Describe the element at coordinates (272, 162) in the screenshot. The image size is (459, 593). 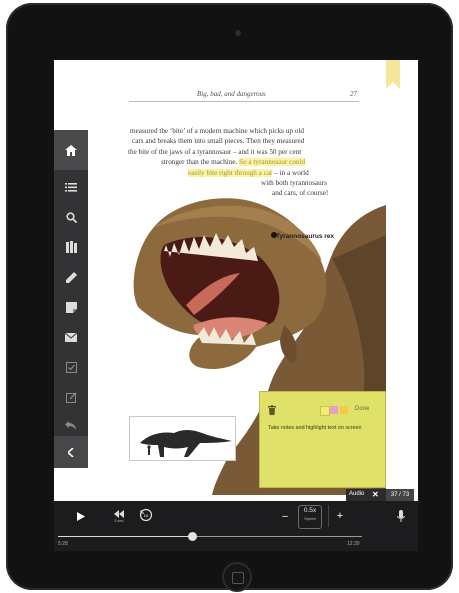
I see `highlighted-text: So a tyrannosaur could` at that location.